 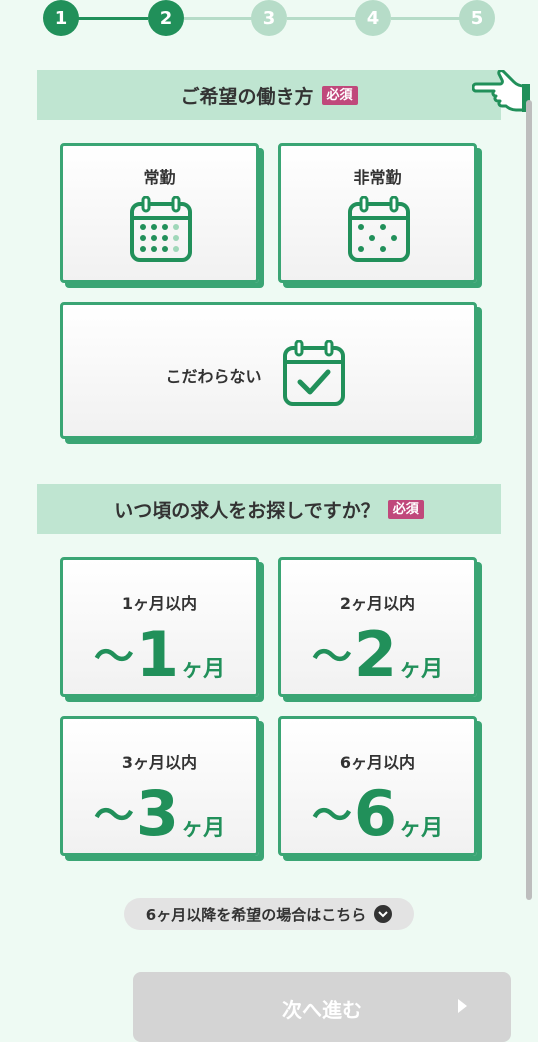 I want to click on big-duration: ～1ヶ月, so click(x=159, y=654).